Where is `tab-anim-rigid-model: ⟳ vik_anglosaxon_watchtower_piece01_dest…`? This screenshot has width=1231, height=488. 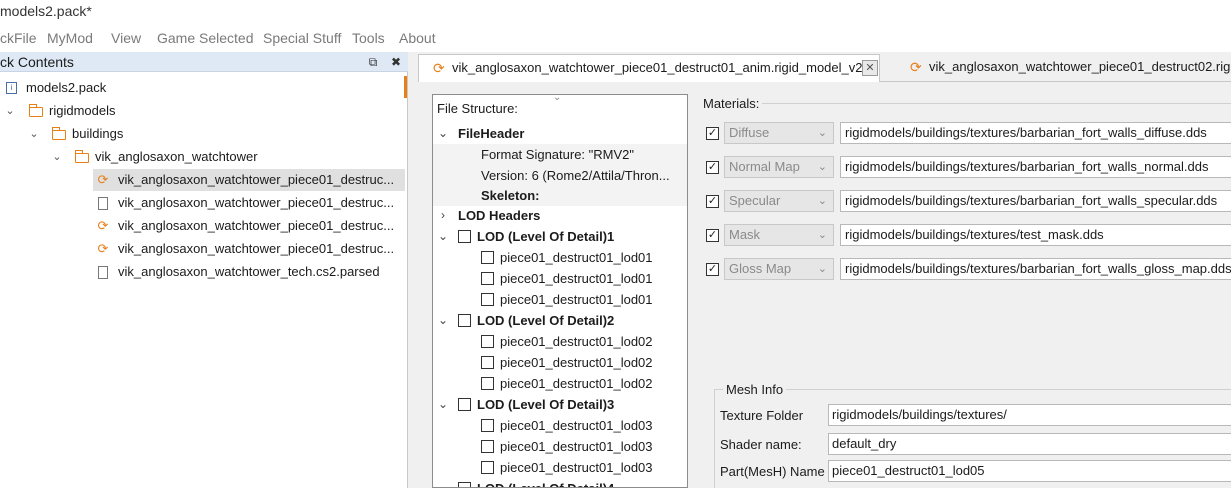 tab-anim-rigid-model: ⟳ vik_anglosaxon_watchtower_piece01_dest… is located at coordinates (649, 68).